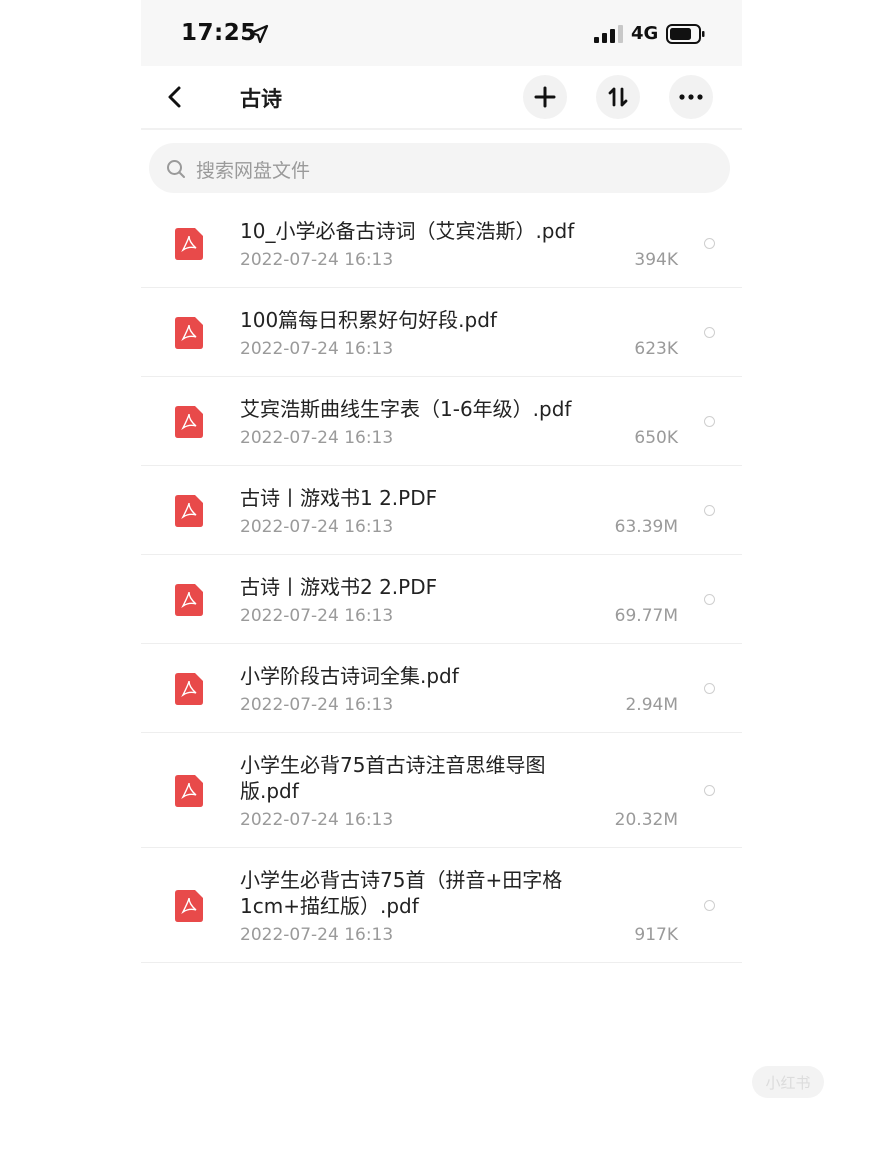 This screenshot has width=880, height=1174. What do you see at coordinates (646, 616) in the screenshot?
I see `file-size: 69.77M` at bounding box center [646, 616].